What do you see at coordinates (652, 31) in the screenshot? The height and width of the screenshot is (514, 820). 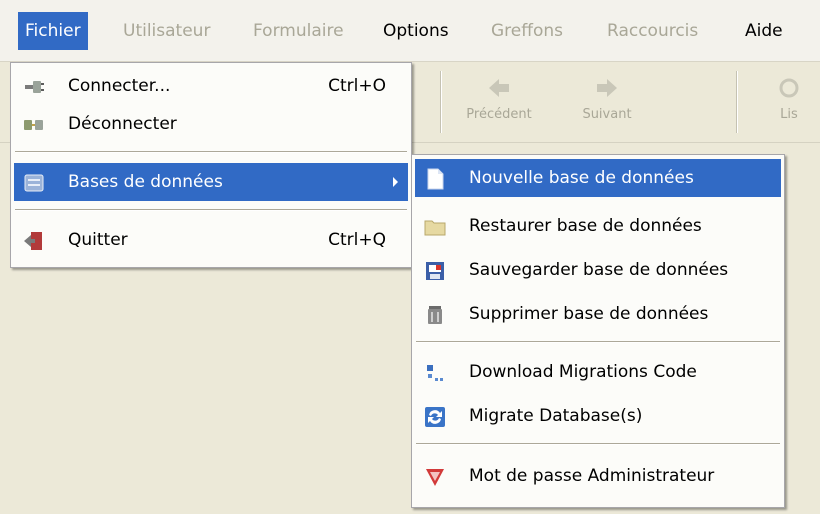 I see `menu-raccourcis: Raccourcis` at bounding box center [652, 31].